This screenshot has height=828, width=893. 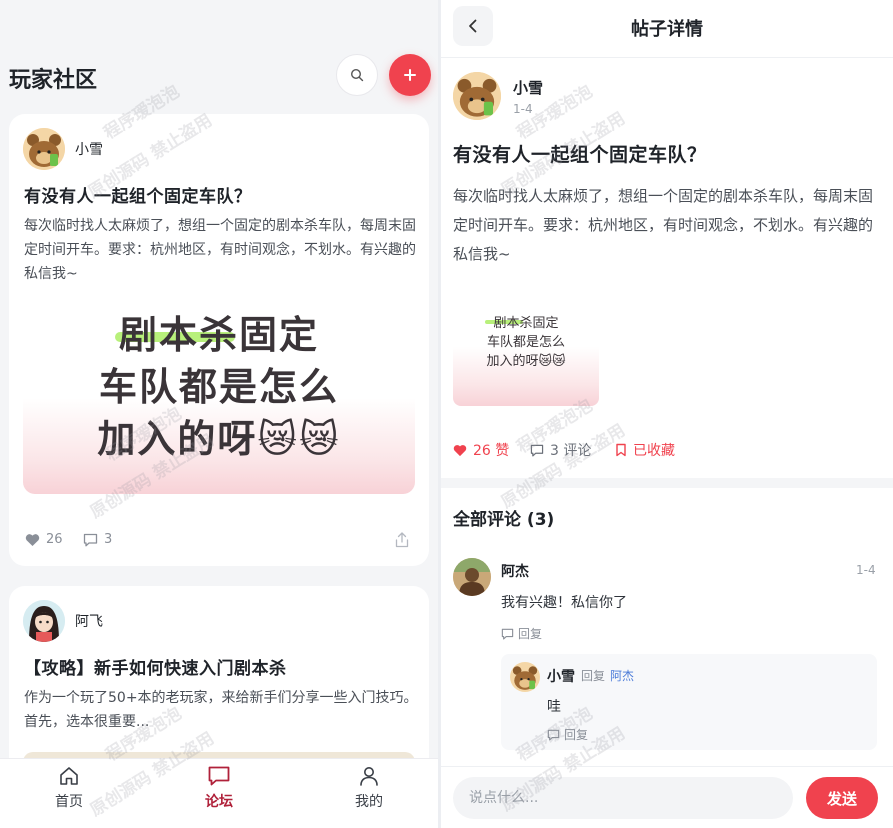 What do you see at coordinates (155, 666) in the screenshot?
I see `post-title: 【攻略】新手如何快速入门剧本杀` at bounding box center [155, 666].